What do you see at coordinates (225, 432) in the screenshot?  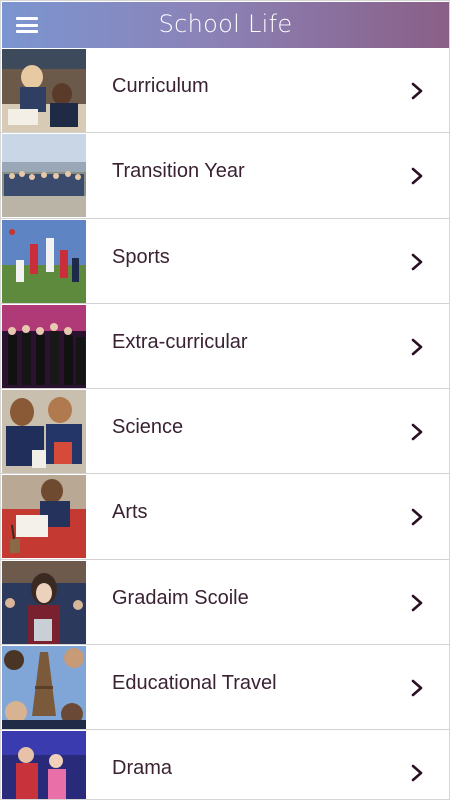 I see `list-item-science: Science` at bounding box center [225, 432].